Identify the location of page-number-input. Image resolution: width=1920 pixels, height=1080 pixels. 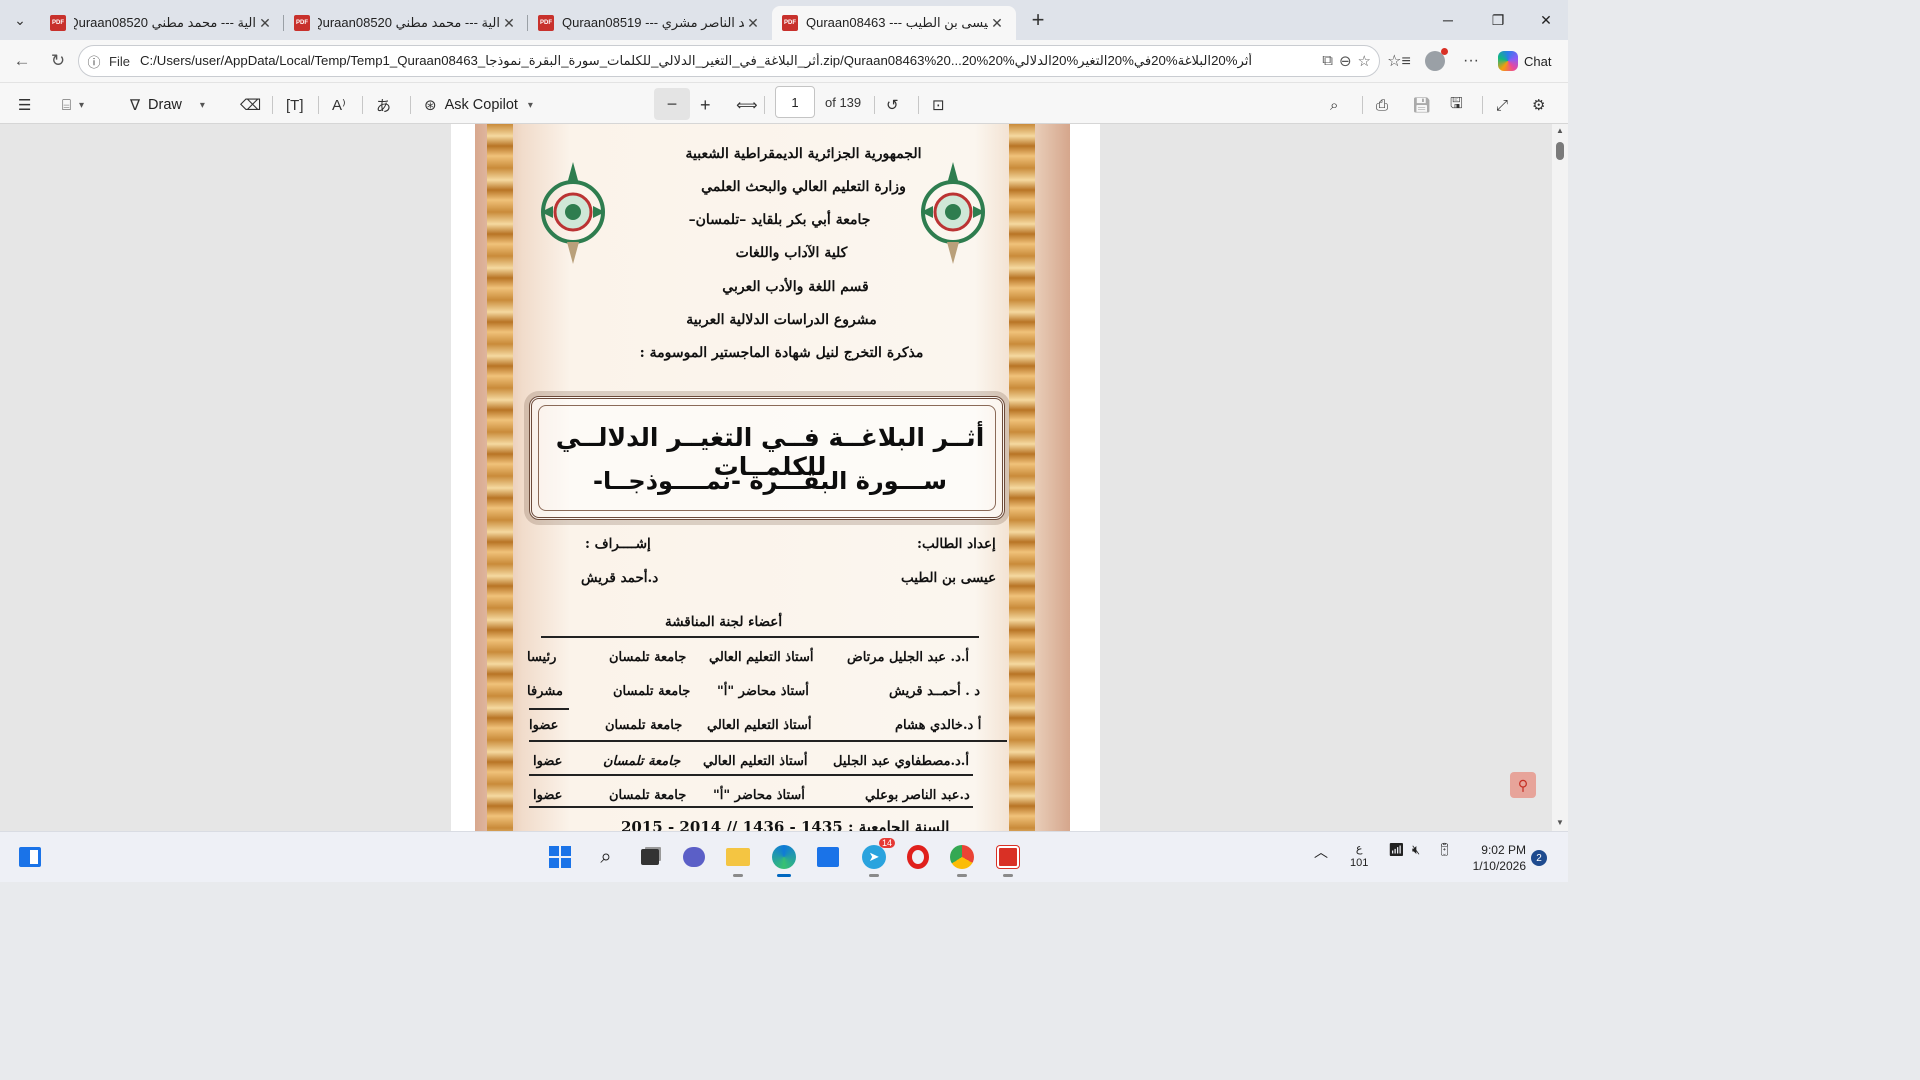
(795, 102).